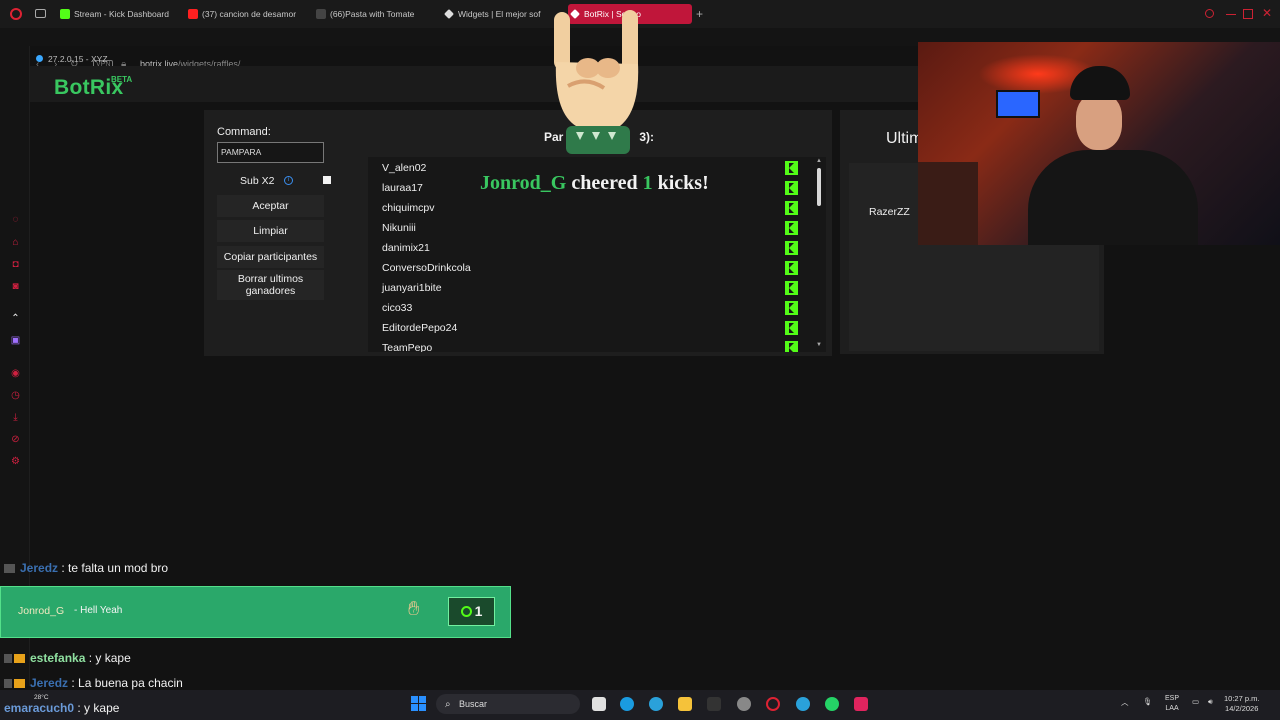 The height and width of the screenshot is (720, 1280). What do you see at coordinates (19, 684) in the screenshot?
I see `sub-badge-icon` at bounding box center [19, 684].